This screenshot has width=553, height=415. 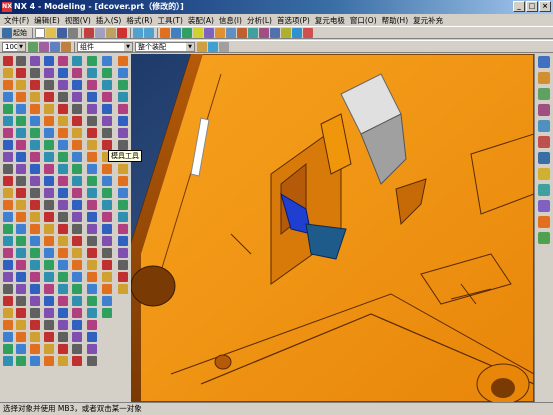 I want to click on assembly-navigator-icon, so click(x=544, y=190).